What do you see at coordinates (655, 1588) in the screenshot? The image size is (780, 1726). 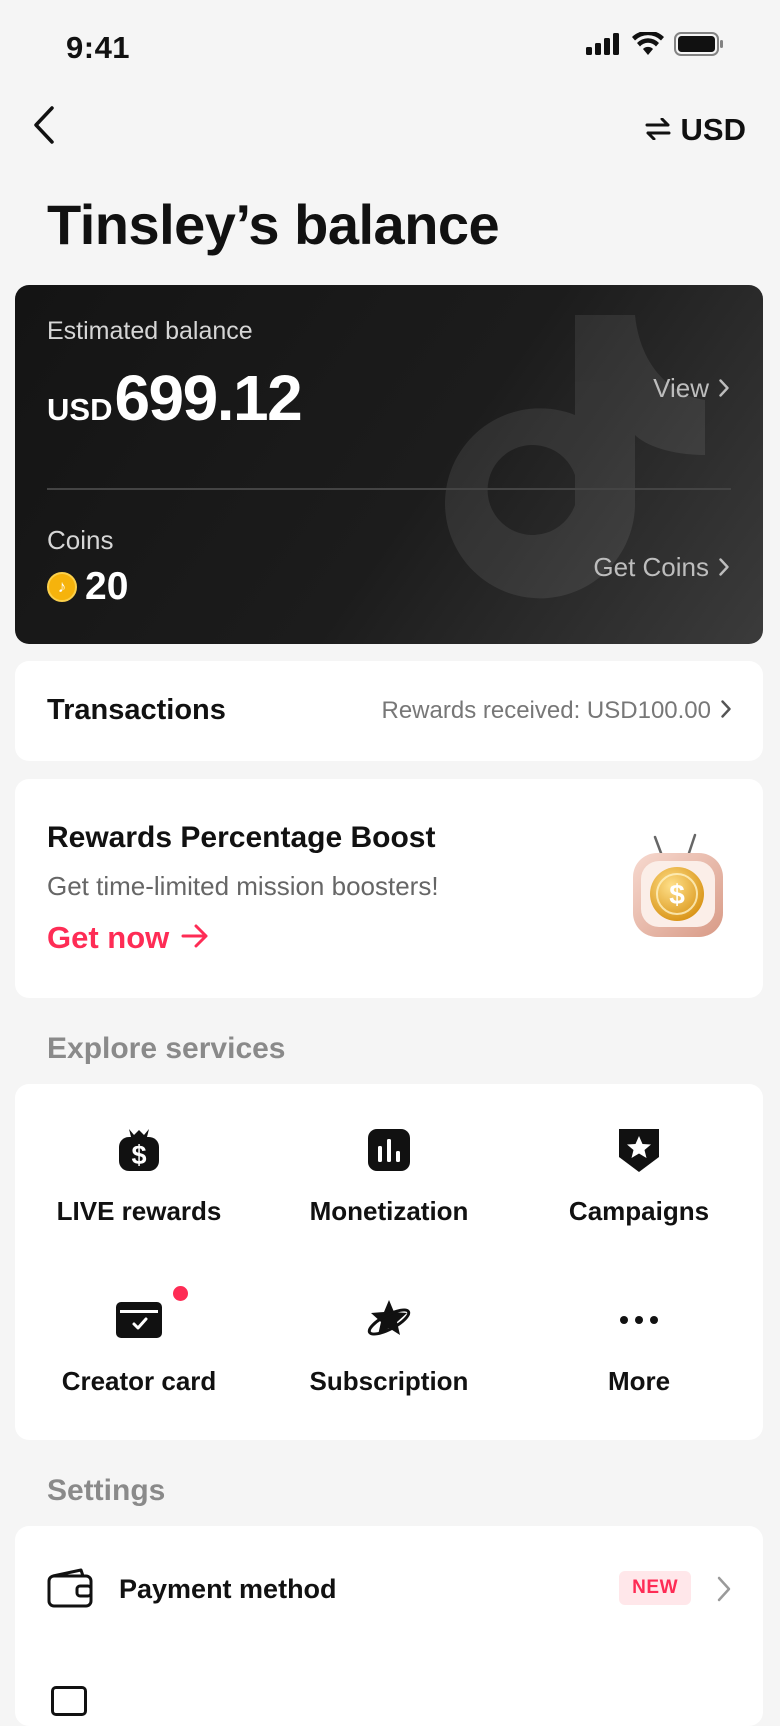 I see `new-badge: NEW` at bounding box center [655, 1588].